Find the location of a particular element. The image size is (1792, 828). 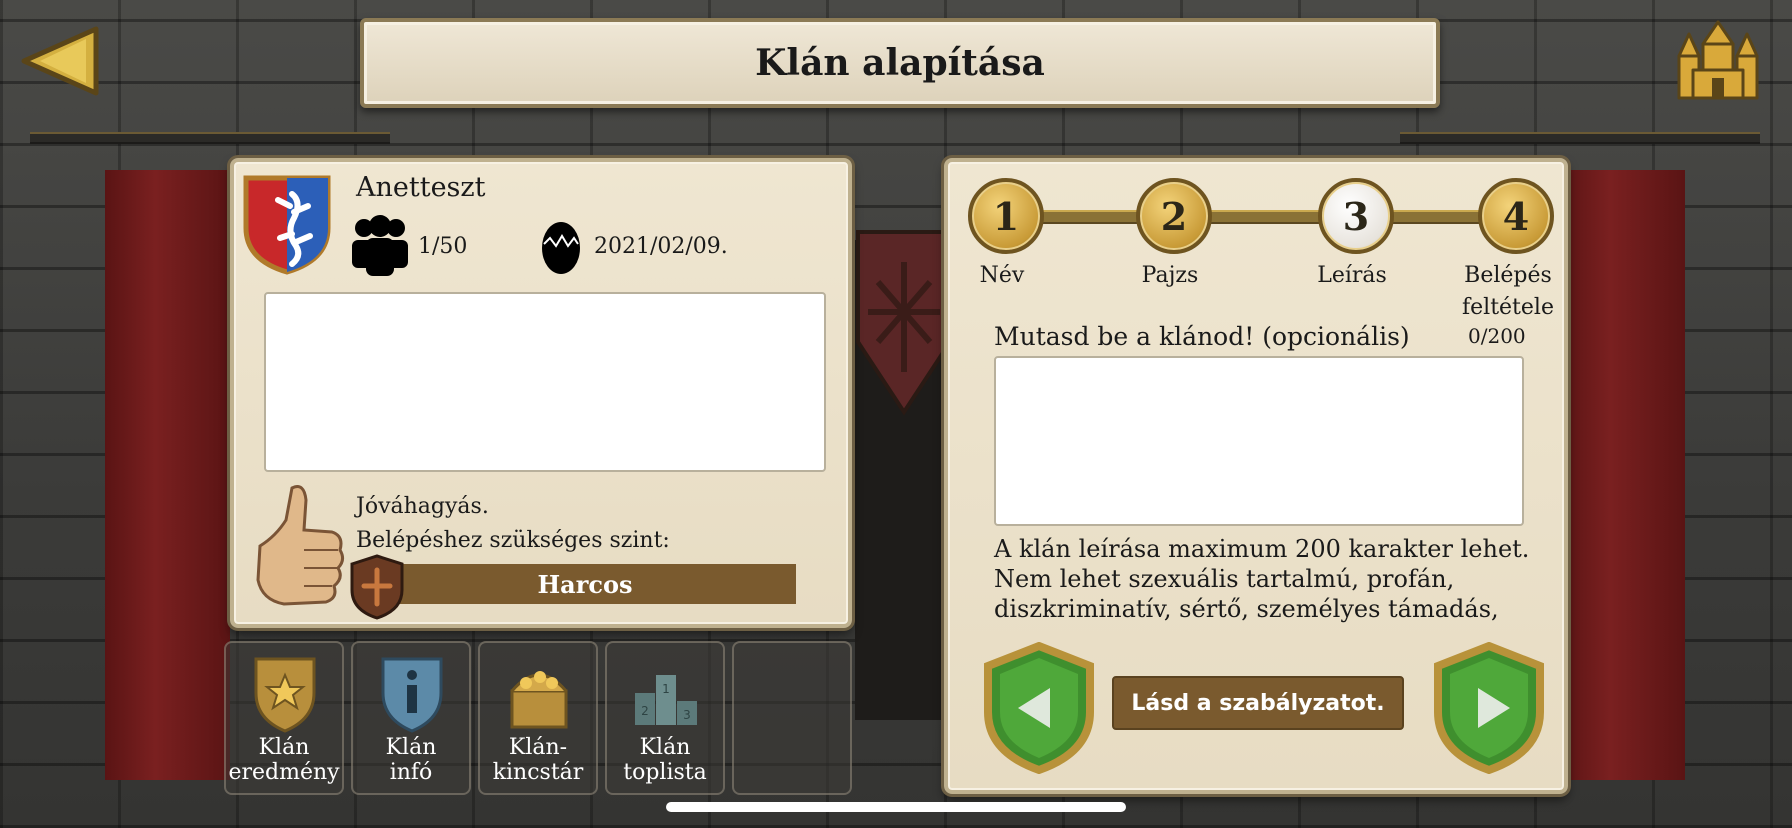

members-count: 1/50 is located at coordinates (443, 246).